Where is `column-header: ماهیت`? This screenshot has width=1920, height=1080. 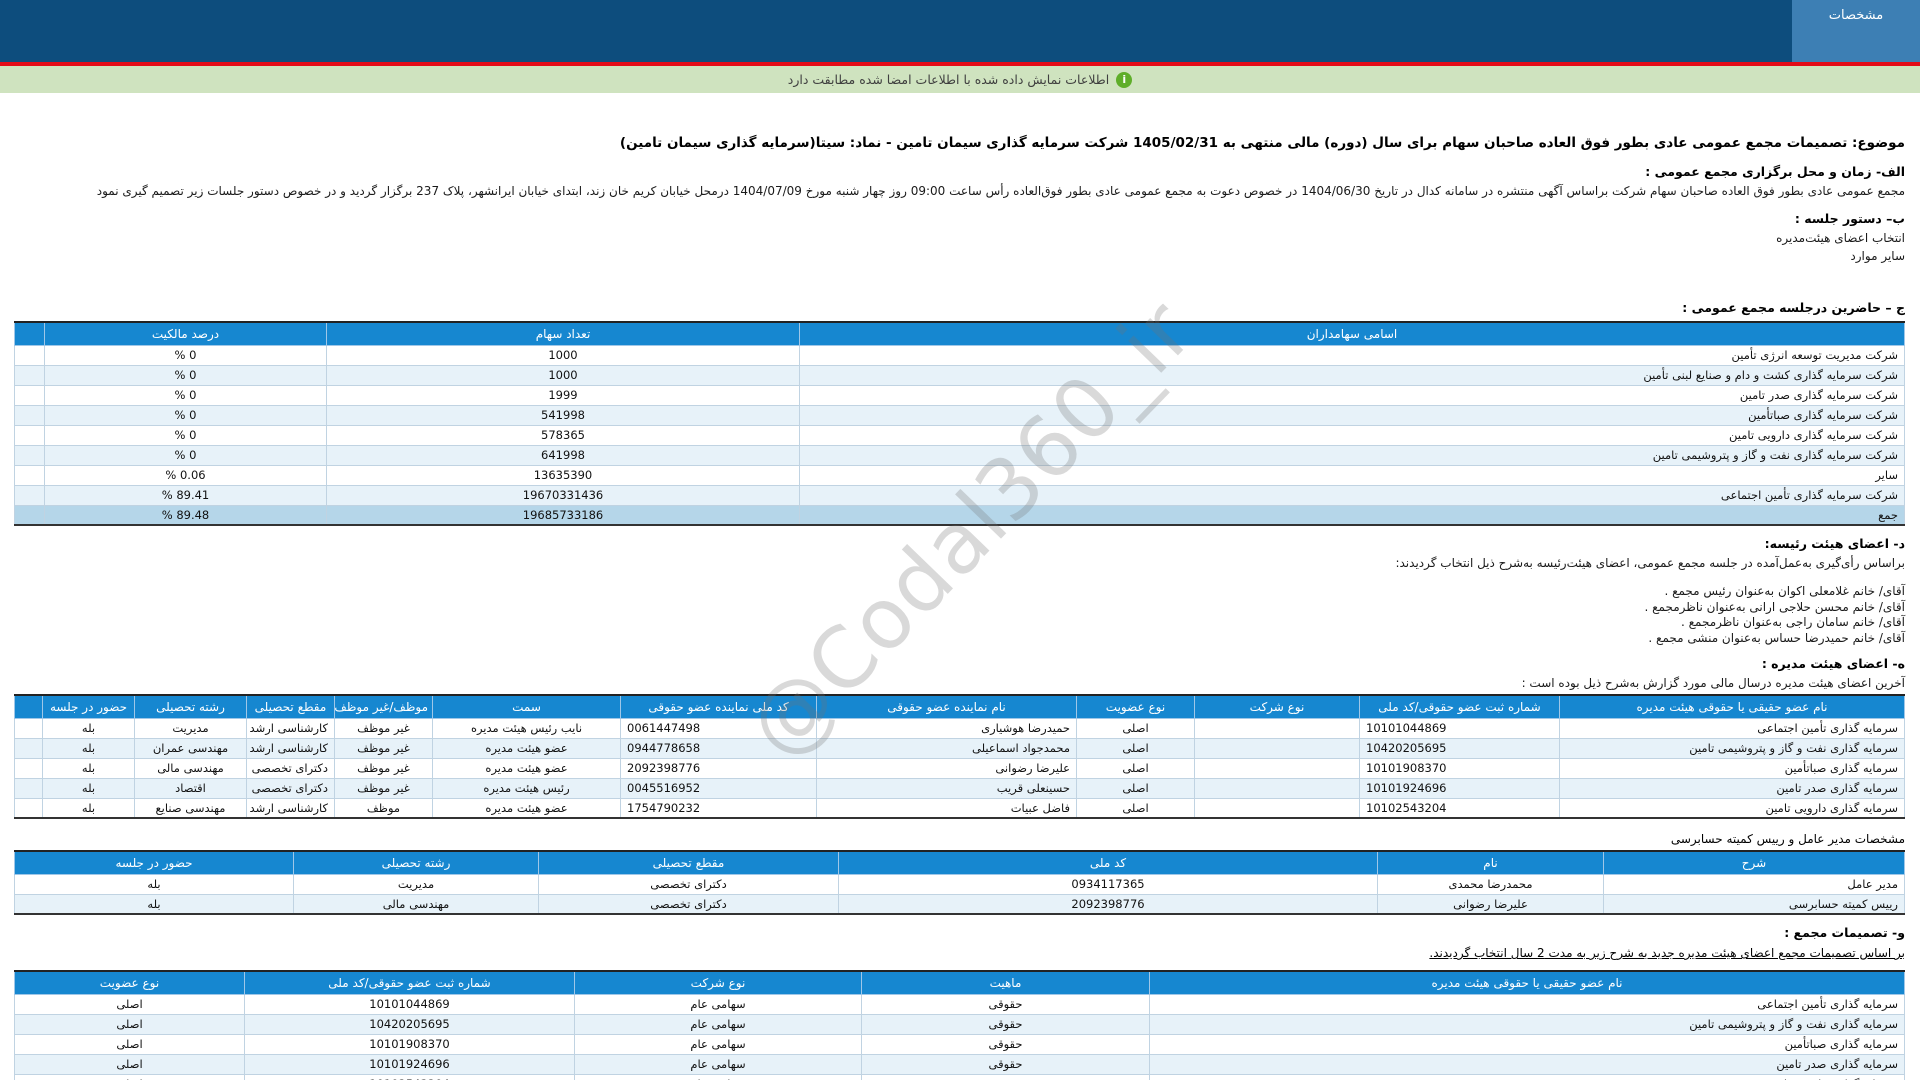 column-header: ماهیت is located at coordinates (1005, 982).